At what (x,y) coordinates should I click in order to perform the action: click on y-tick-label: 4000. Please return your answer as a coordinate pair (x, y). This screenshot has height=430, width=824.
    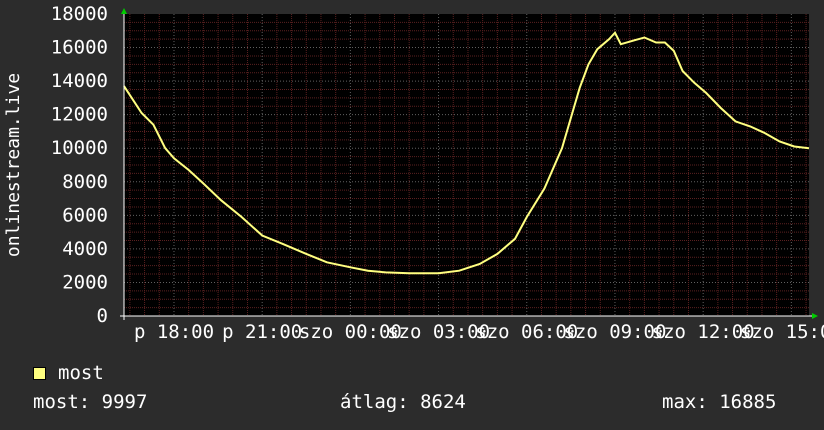
    Looking at the image, I should click on (85, 249).